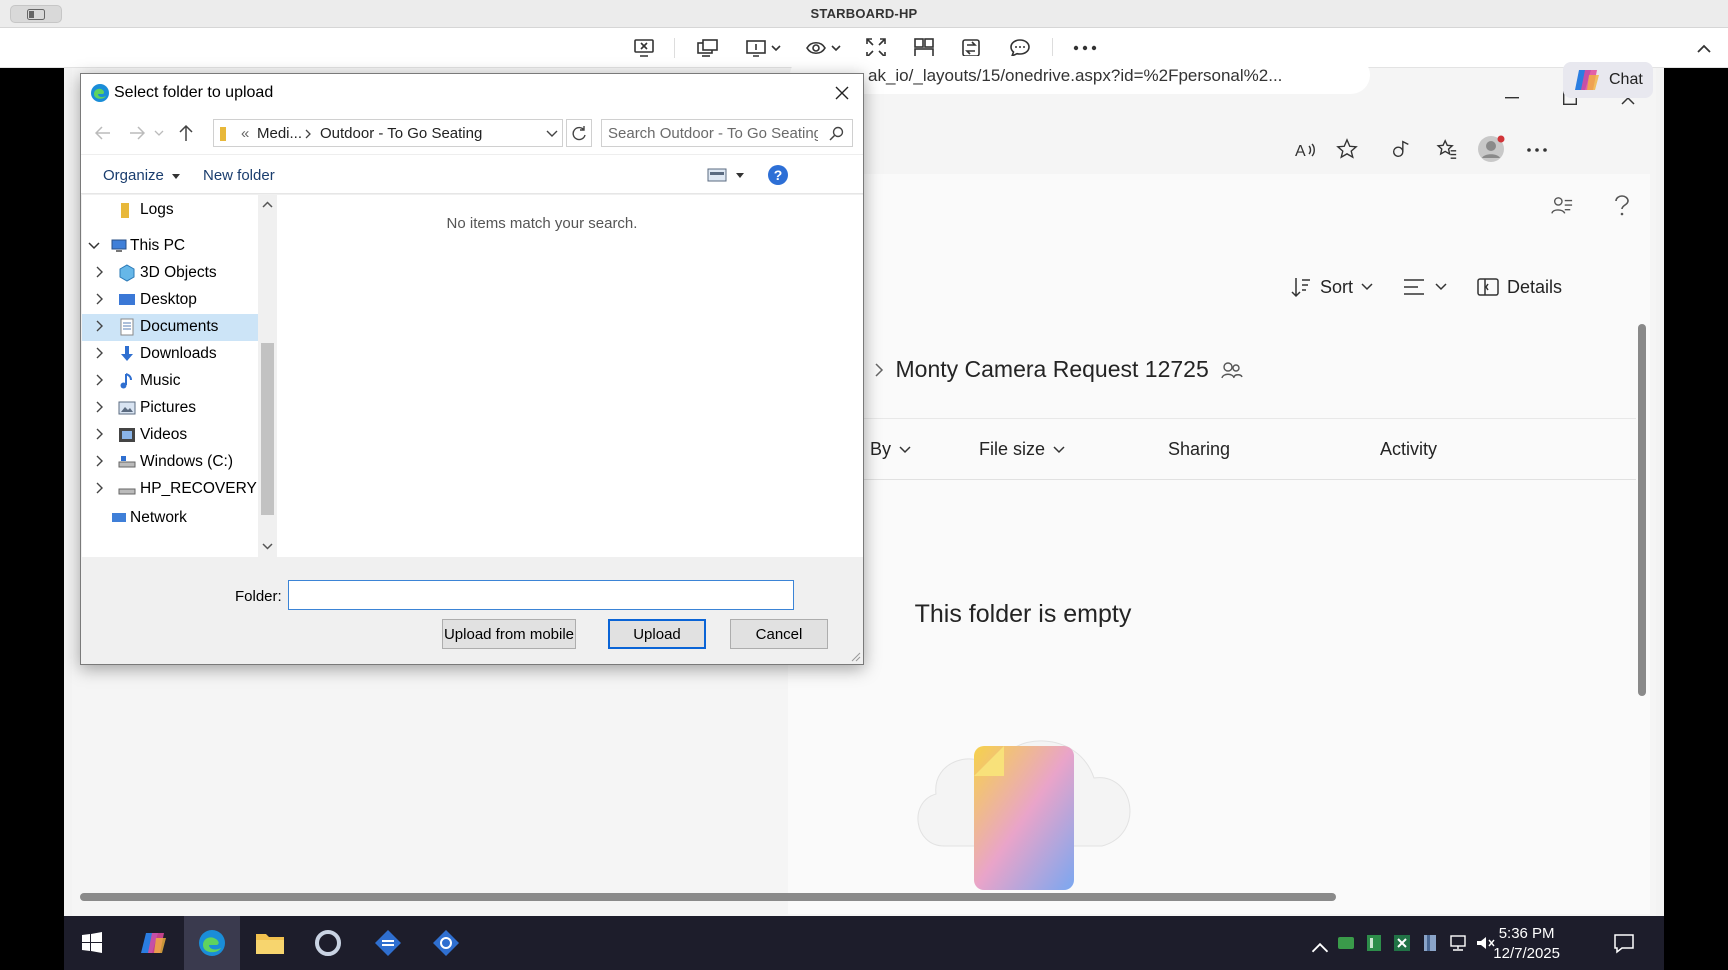 This screenshot has width=1728, height=970. What do you see at coordinates (509, 634) in the screenshot?
I see `upload-from-mobile-button: Upload from mobile` at bounding box center [509, 634].